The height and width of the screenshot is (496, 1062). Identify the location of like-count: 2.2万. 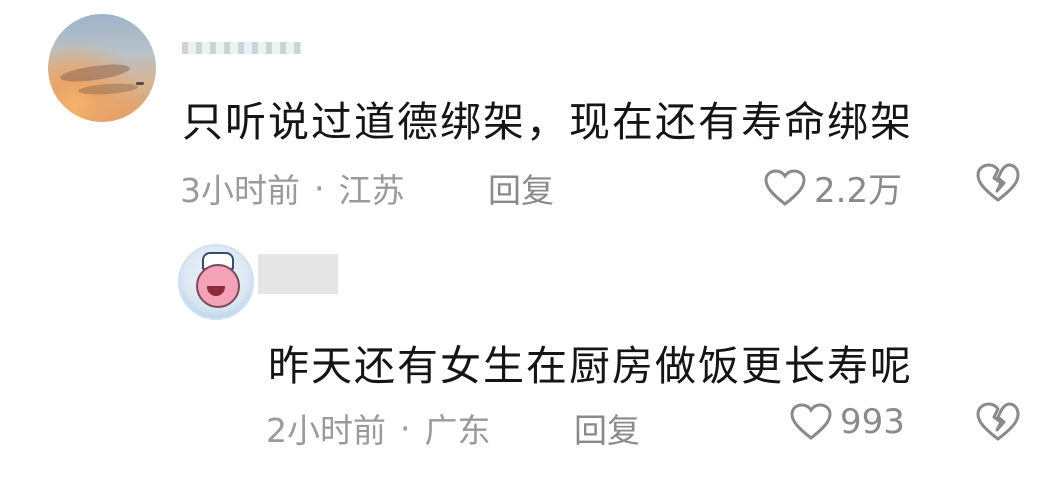
(858, 191).